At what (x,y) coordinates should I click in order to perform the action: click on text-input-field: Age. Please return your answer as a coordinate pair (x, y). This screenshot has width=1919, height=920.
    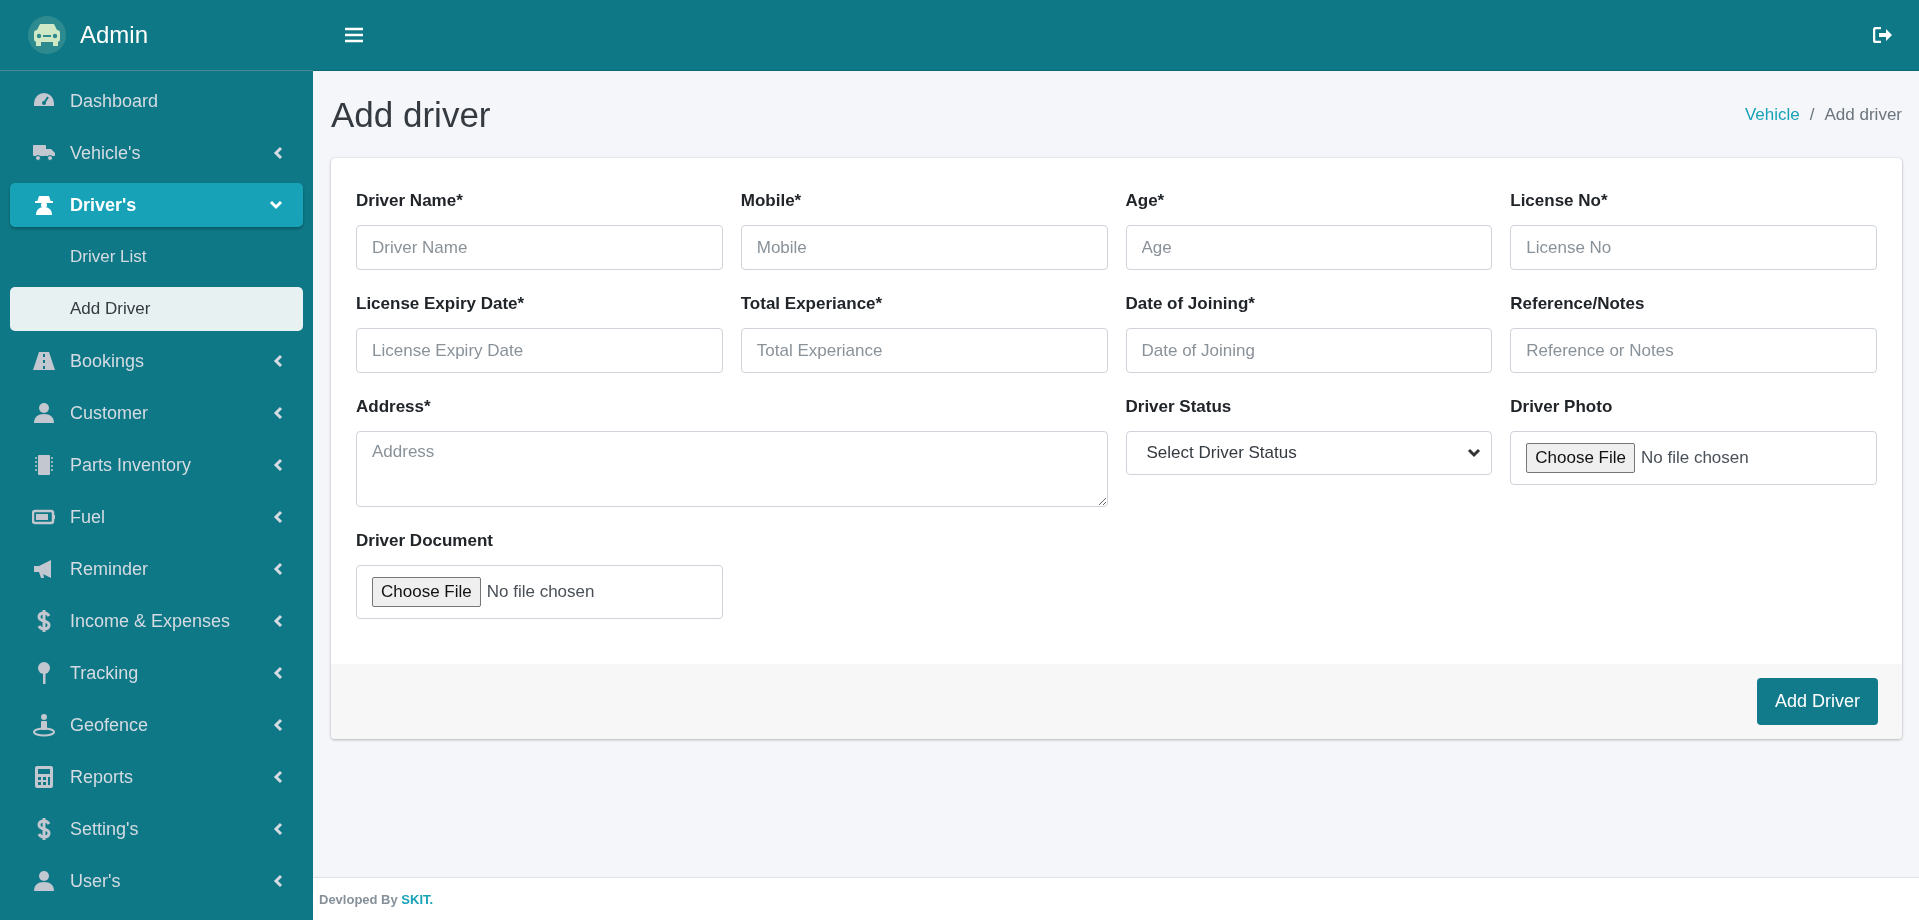
    Looking at the image, I should click on (1309, 247).